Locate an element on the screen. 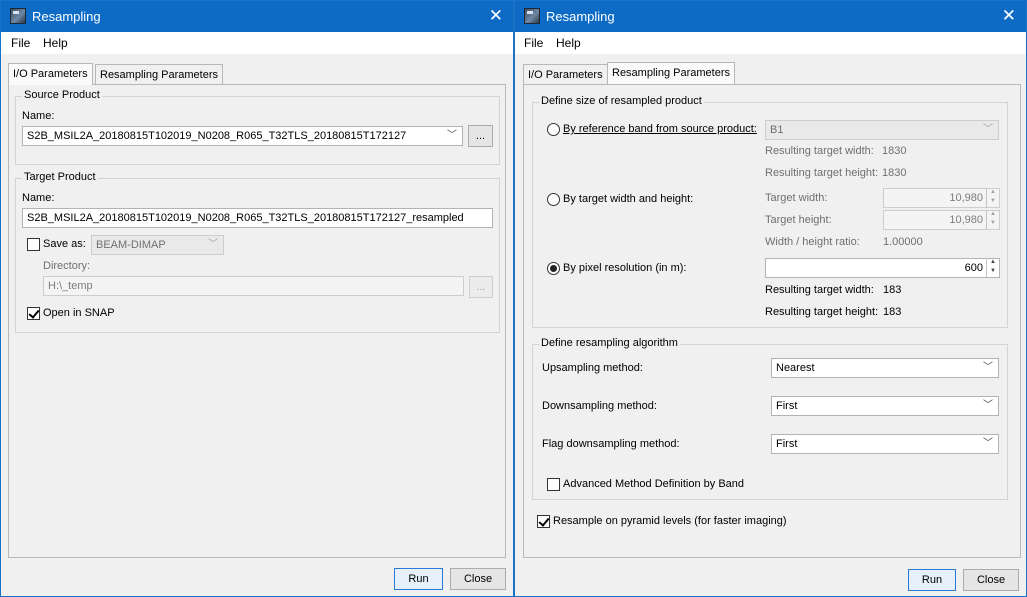 The image size is (1027, 597). target-width-label: Target width: is located at coordinates (796, 198).